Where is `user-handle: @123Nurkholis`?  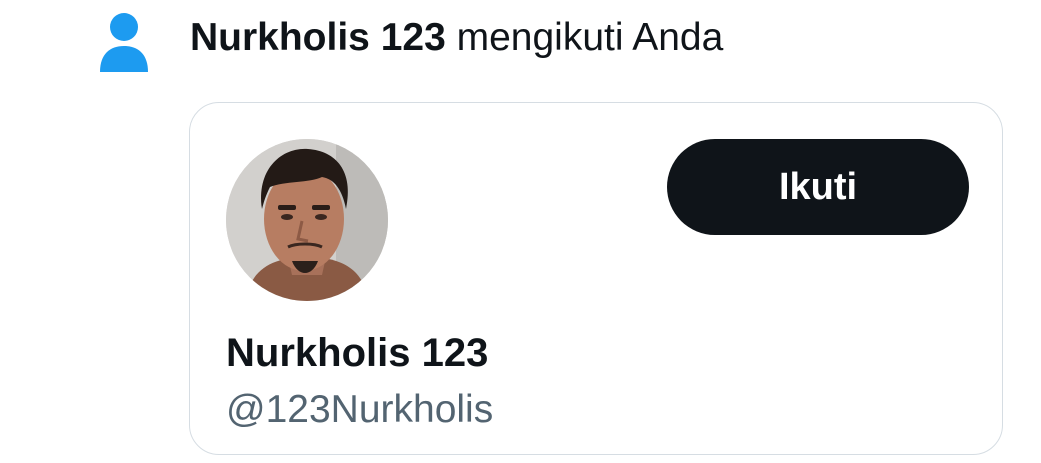 user-handle: @123Nurkholis is located at coordinates (359, 410).